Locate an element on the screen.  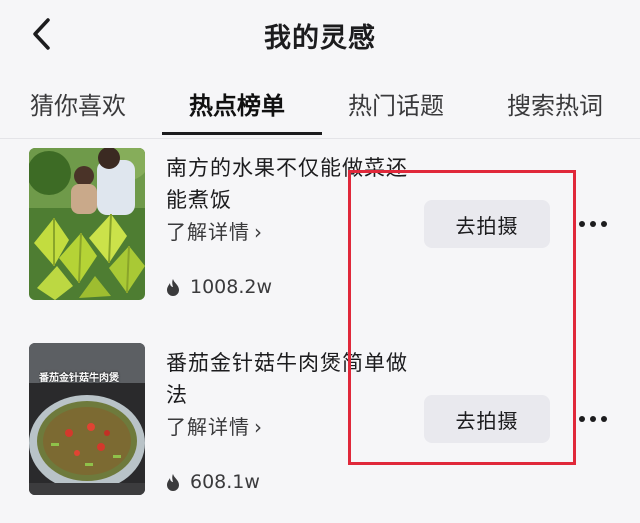
view-count-value: 1008.2w is located at coordinates (231, 287).